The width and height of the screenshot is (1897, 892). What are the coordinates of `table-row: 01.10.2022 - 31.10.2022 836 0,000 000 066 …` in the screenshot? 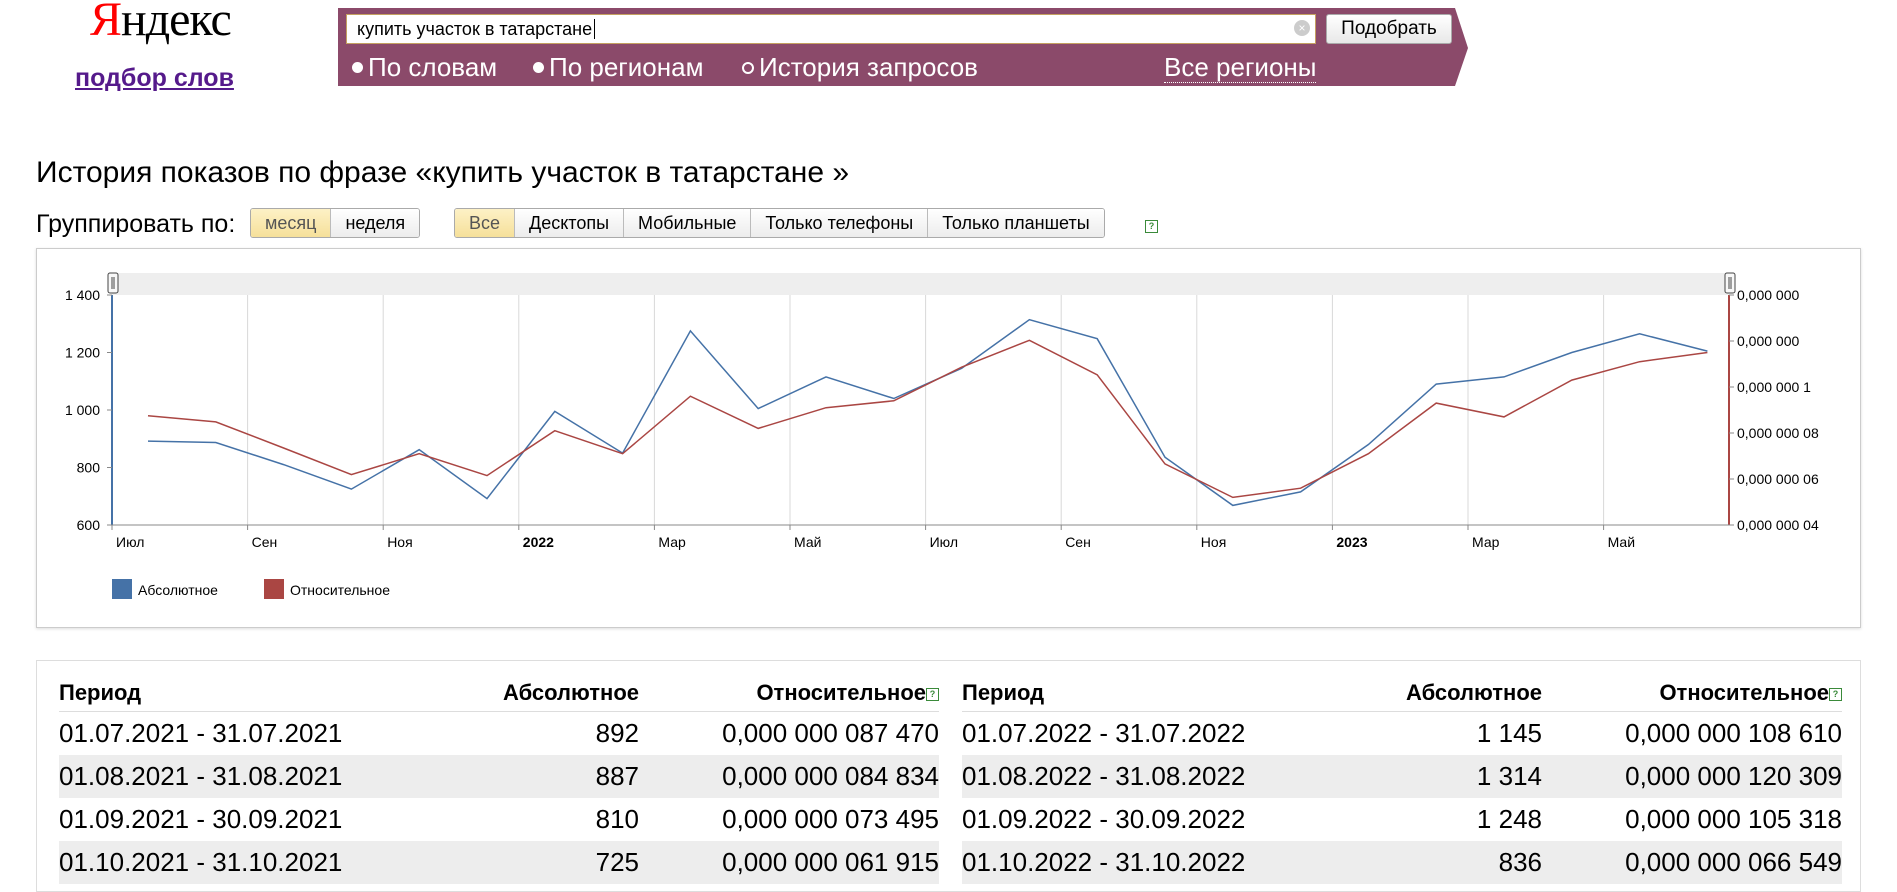 It's located at (1402, 862).